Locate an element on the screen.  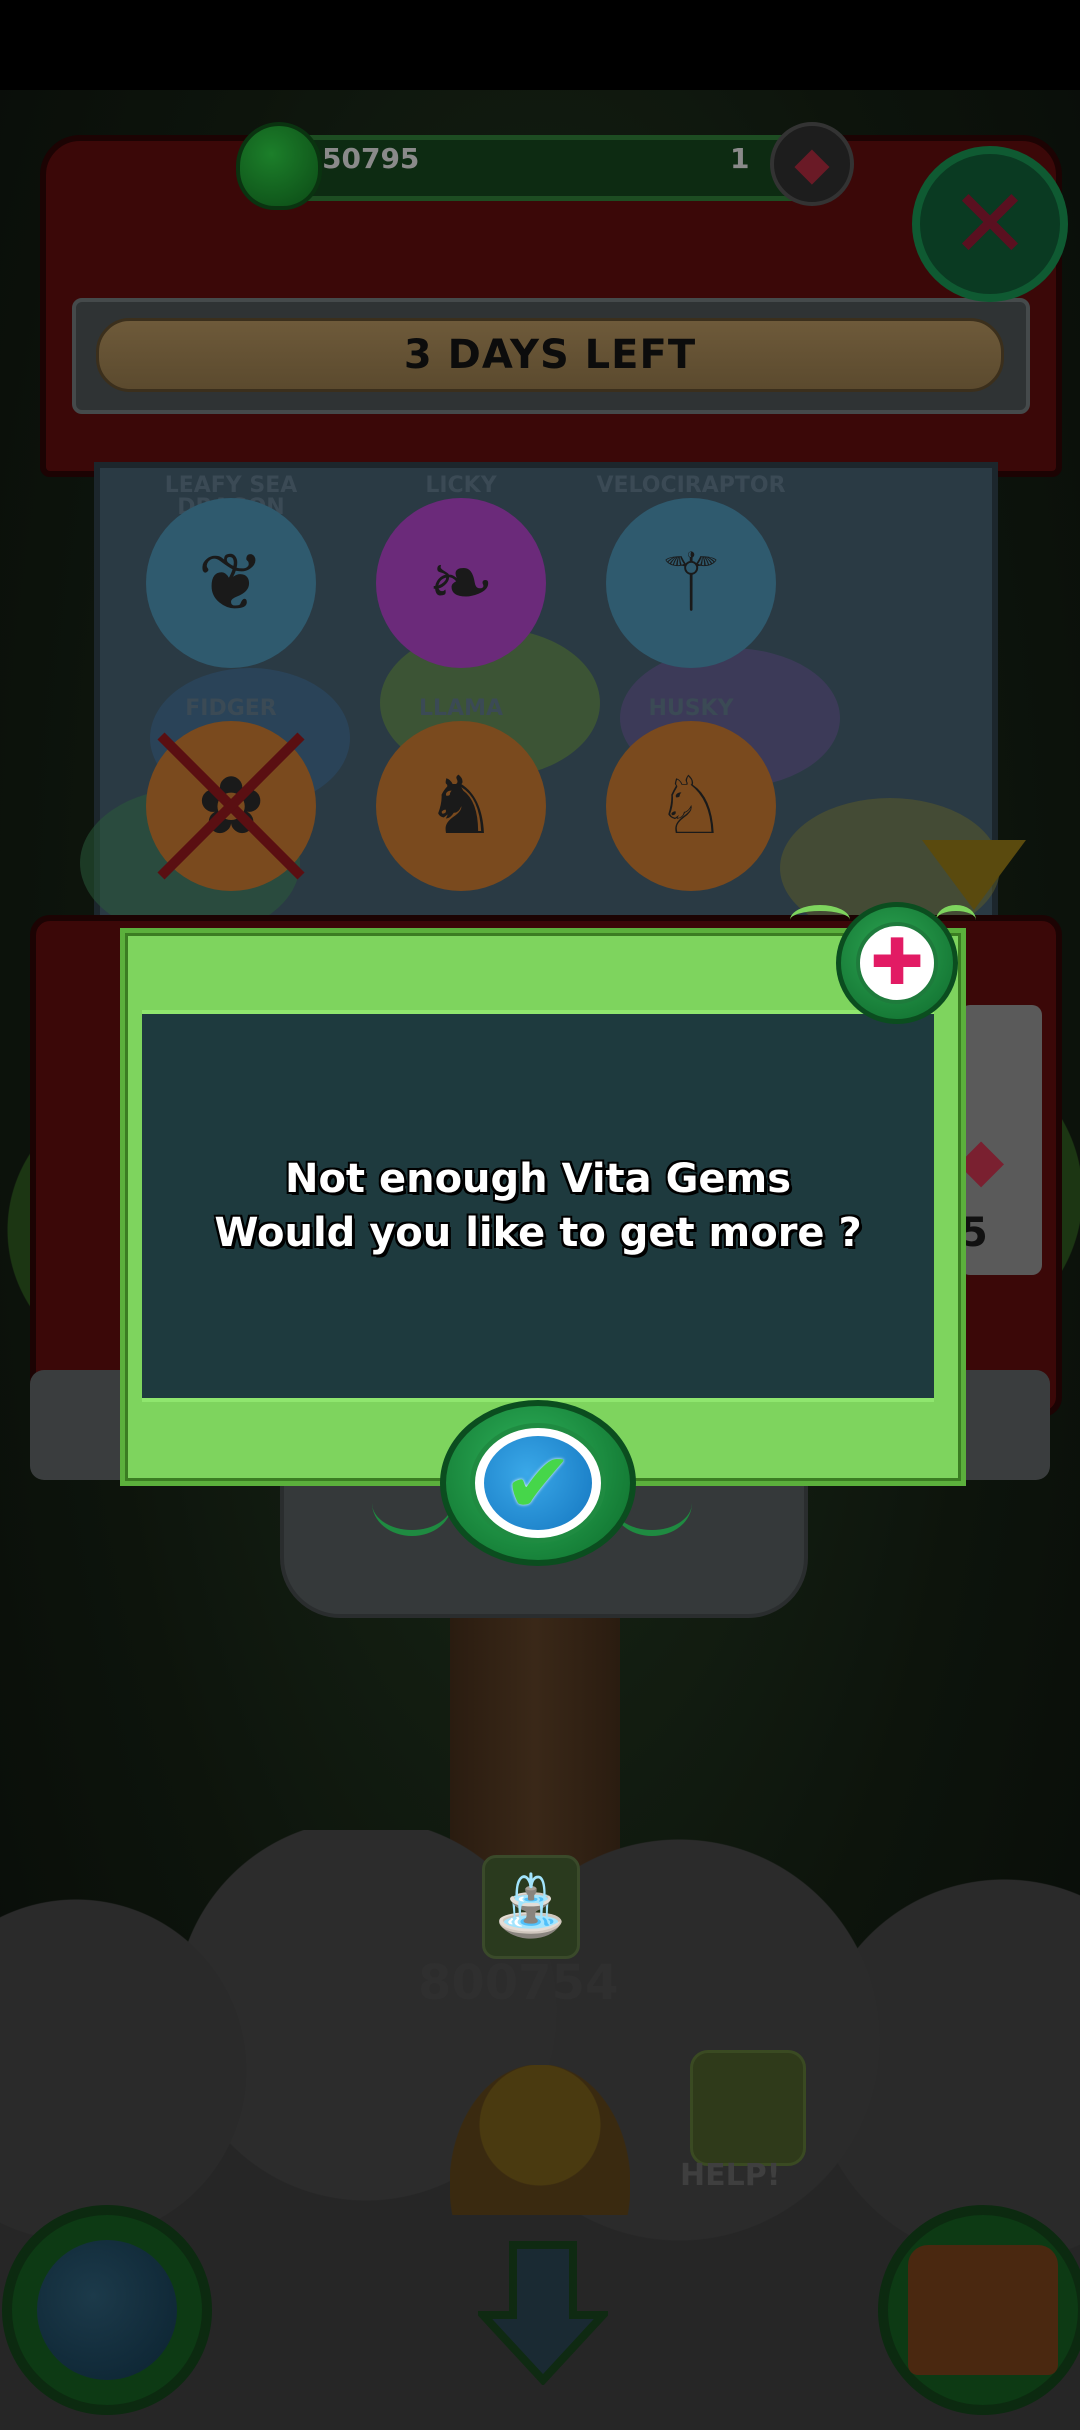
vine-decoration is located at coordinates (820, 920).